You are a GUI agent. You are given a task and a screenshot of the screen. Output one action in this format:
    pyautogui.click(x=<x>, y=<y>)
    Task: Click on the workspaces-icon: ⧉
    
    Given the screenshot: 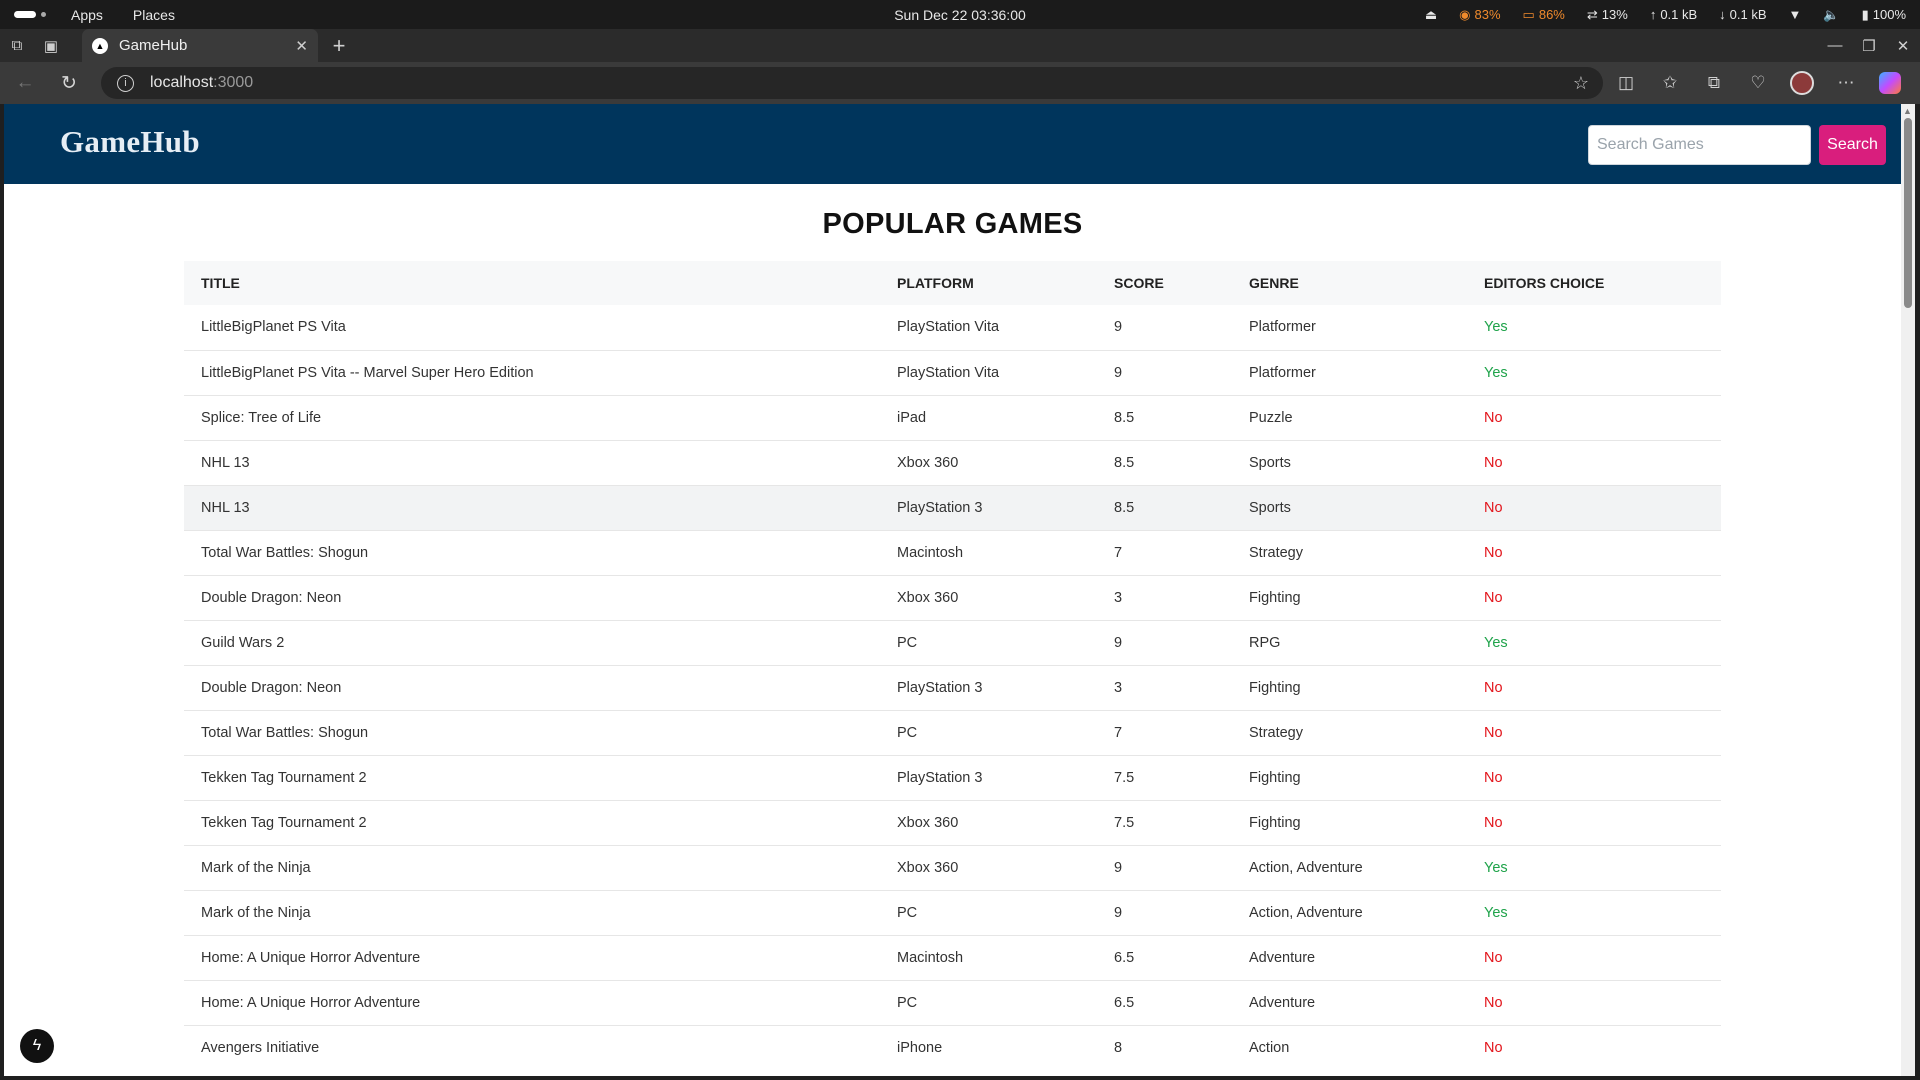 What is the action you would take?
    pyautogui.click(x=17, y=45)
    